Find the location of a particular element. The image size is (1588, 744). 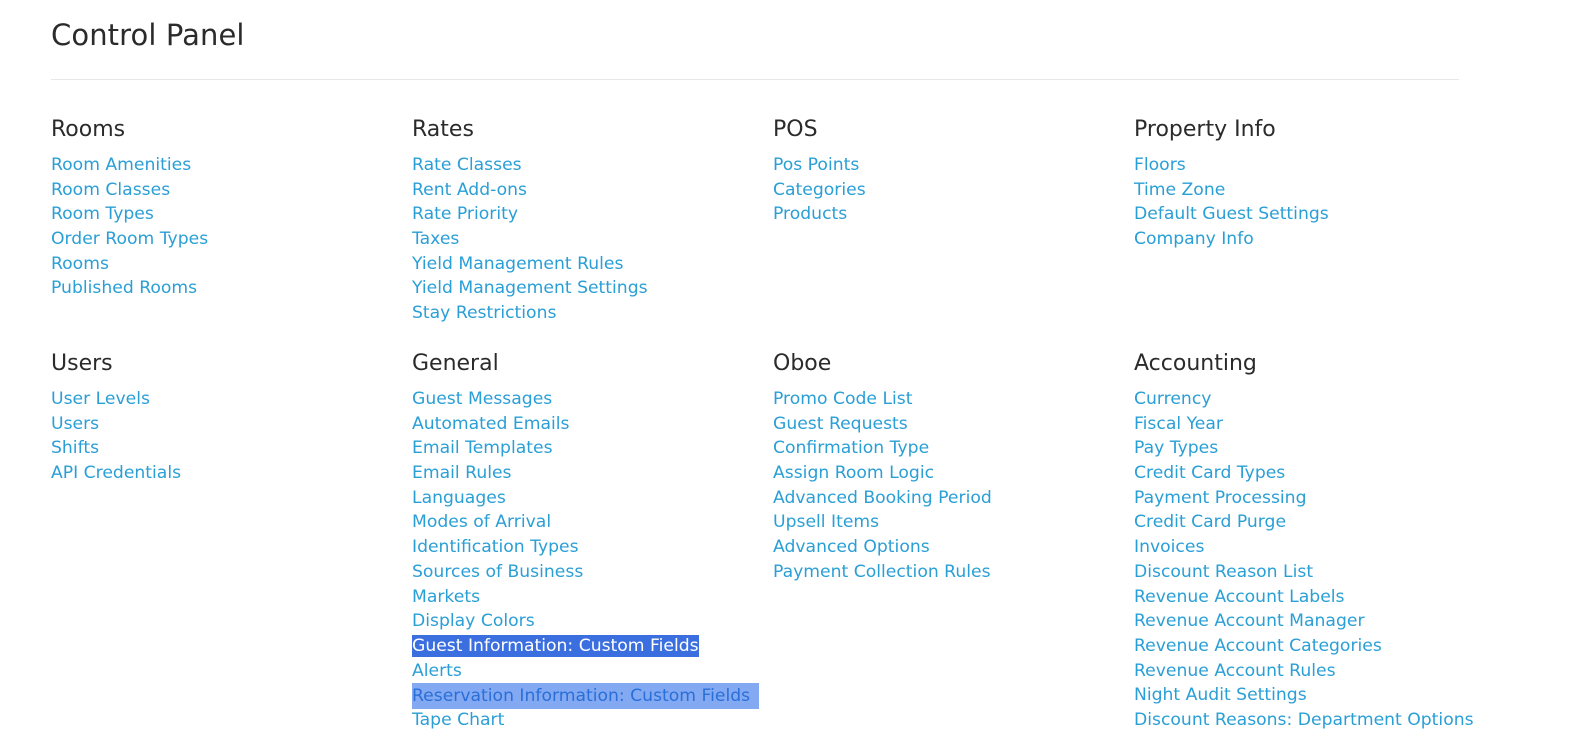

link-api-credentials: API Credentials is located at coordinates (116, 473).